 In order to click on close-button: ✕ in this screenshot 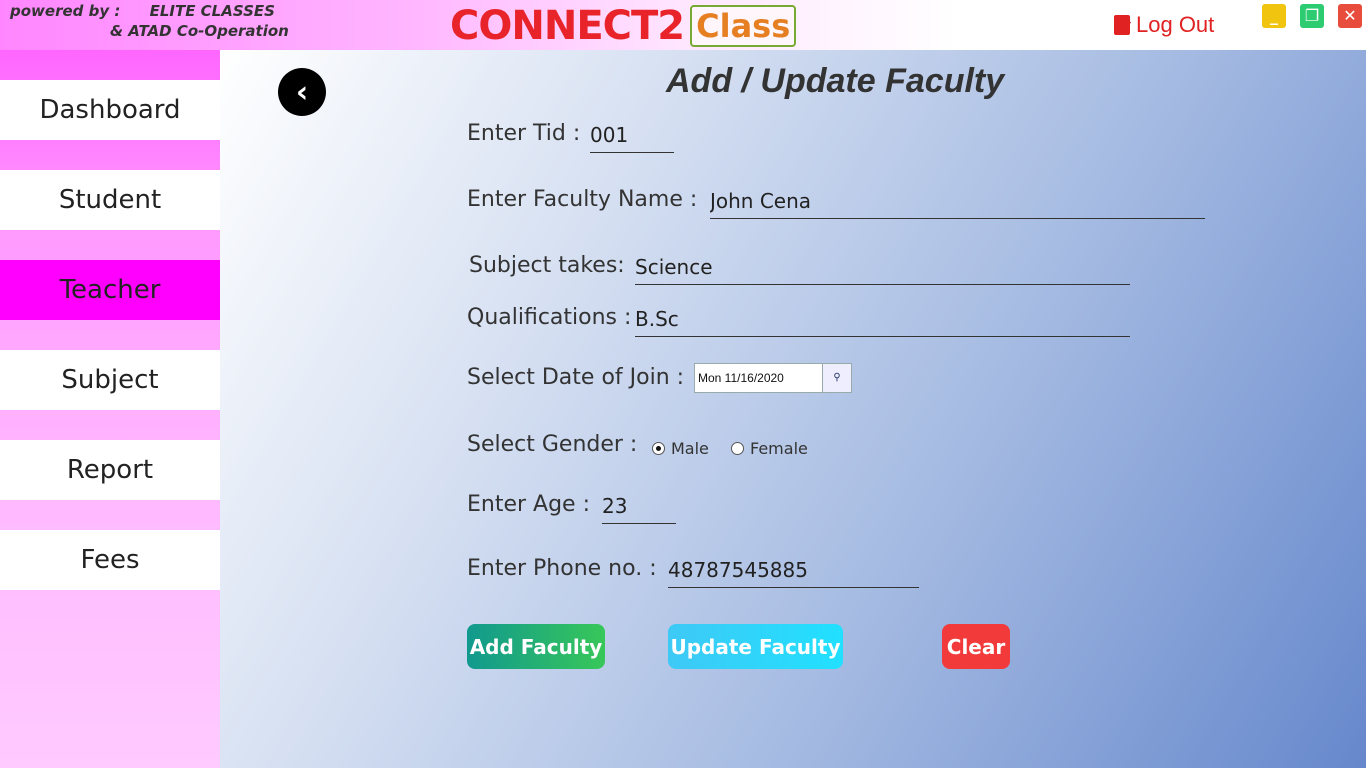, I will do `click(1350, 16)`.